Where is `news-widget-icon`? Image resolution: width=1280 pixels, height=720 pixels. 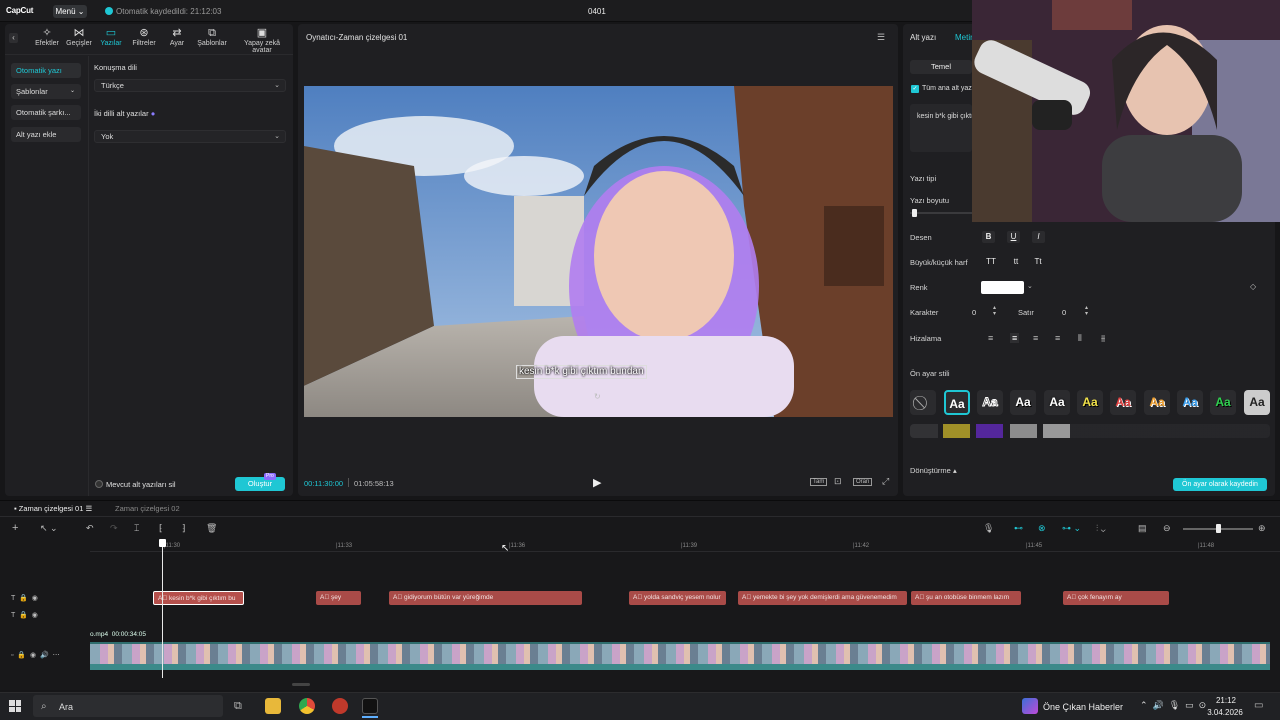
news-widget-icon is located at coordinates (1030, 706).